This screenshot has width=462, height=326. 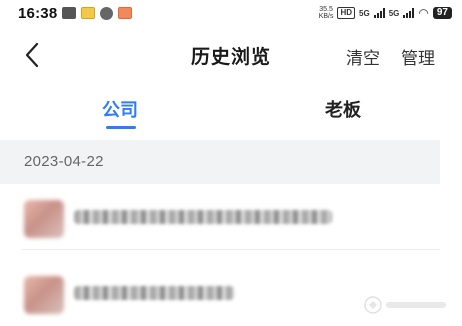 I want to click on page-title: 历史浏览, so click(x=230, y=57).